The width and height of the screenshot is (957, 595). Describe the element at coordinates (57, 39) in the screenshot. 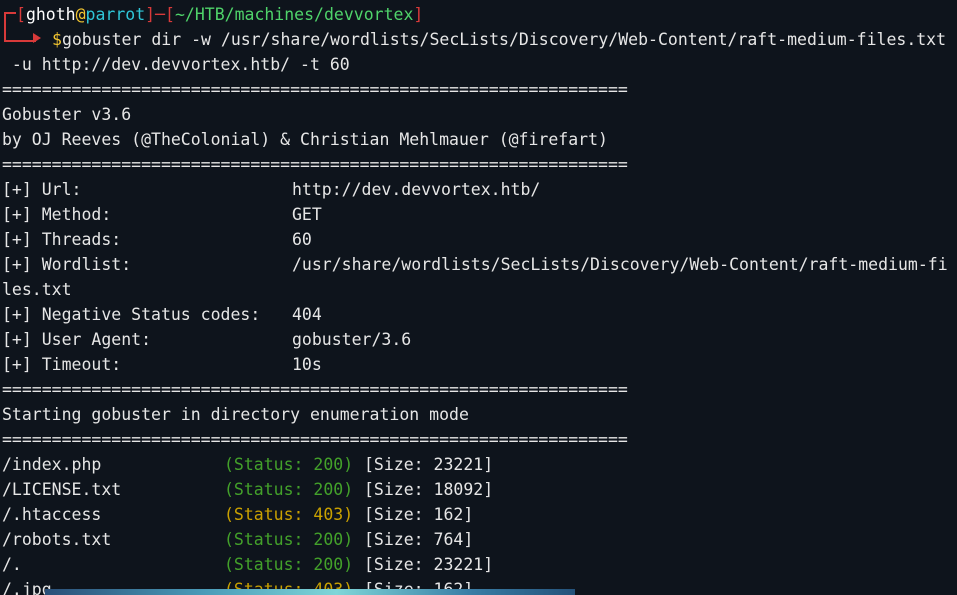

I see `prompt-dollar: $` at that location.